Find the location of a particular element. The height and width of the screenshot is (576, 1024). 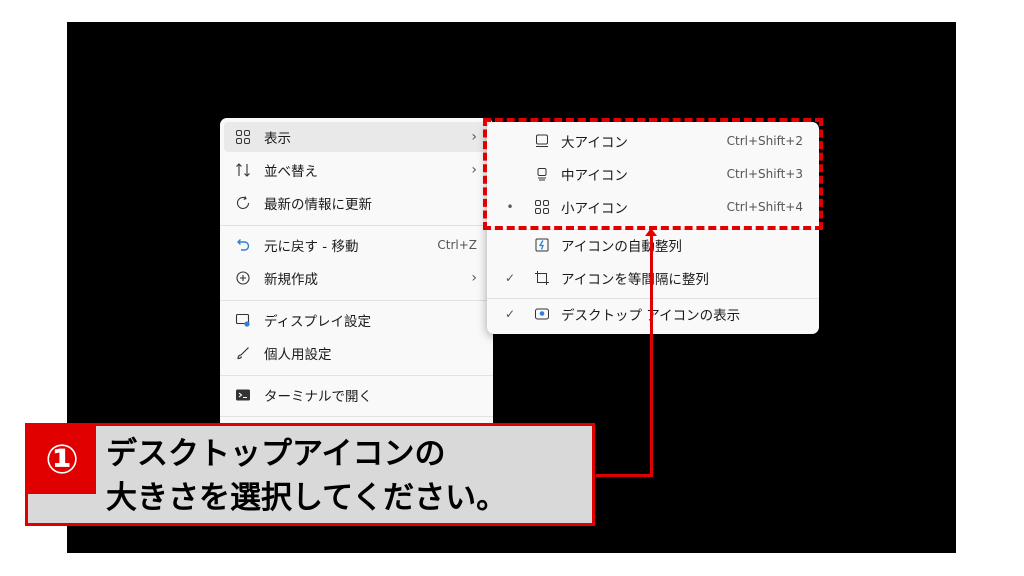

menu-item-label: 個人用設定 is located at coordinates (298, 355).